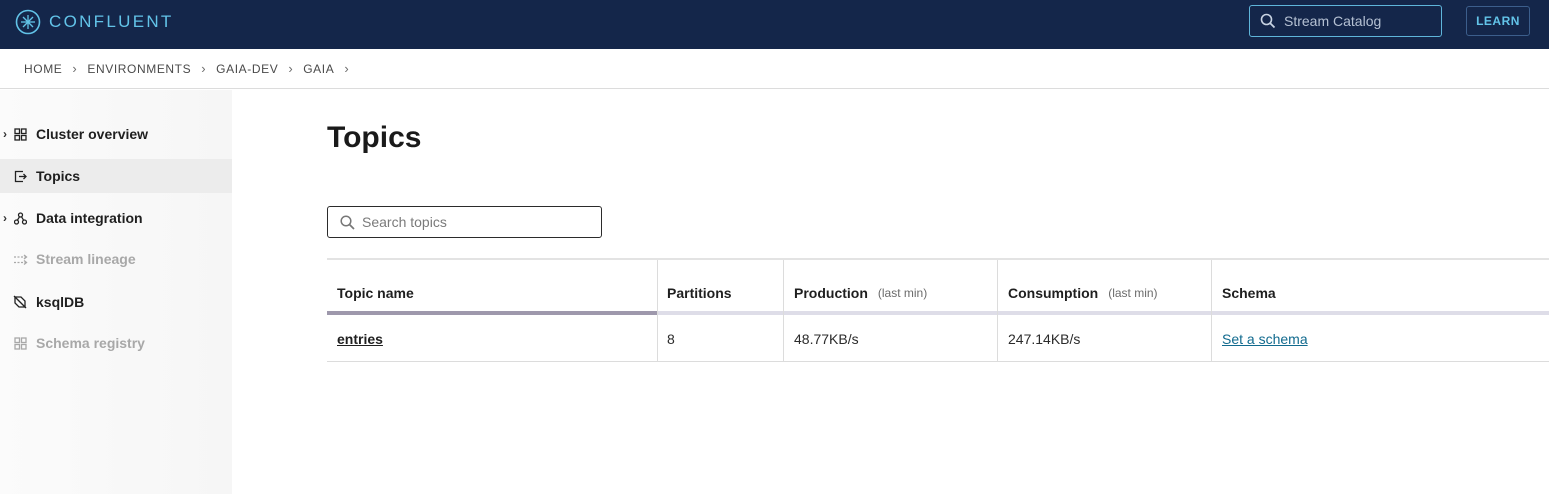 This screenshot has height=494, width=1549. What do you see at coordinates (20, 302) in the screenshot?
I see `ksqldb-icon` at bounding box center [20, 302].